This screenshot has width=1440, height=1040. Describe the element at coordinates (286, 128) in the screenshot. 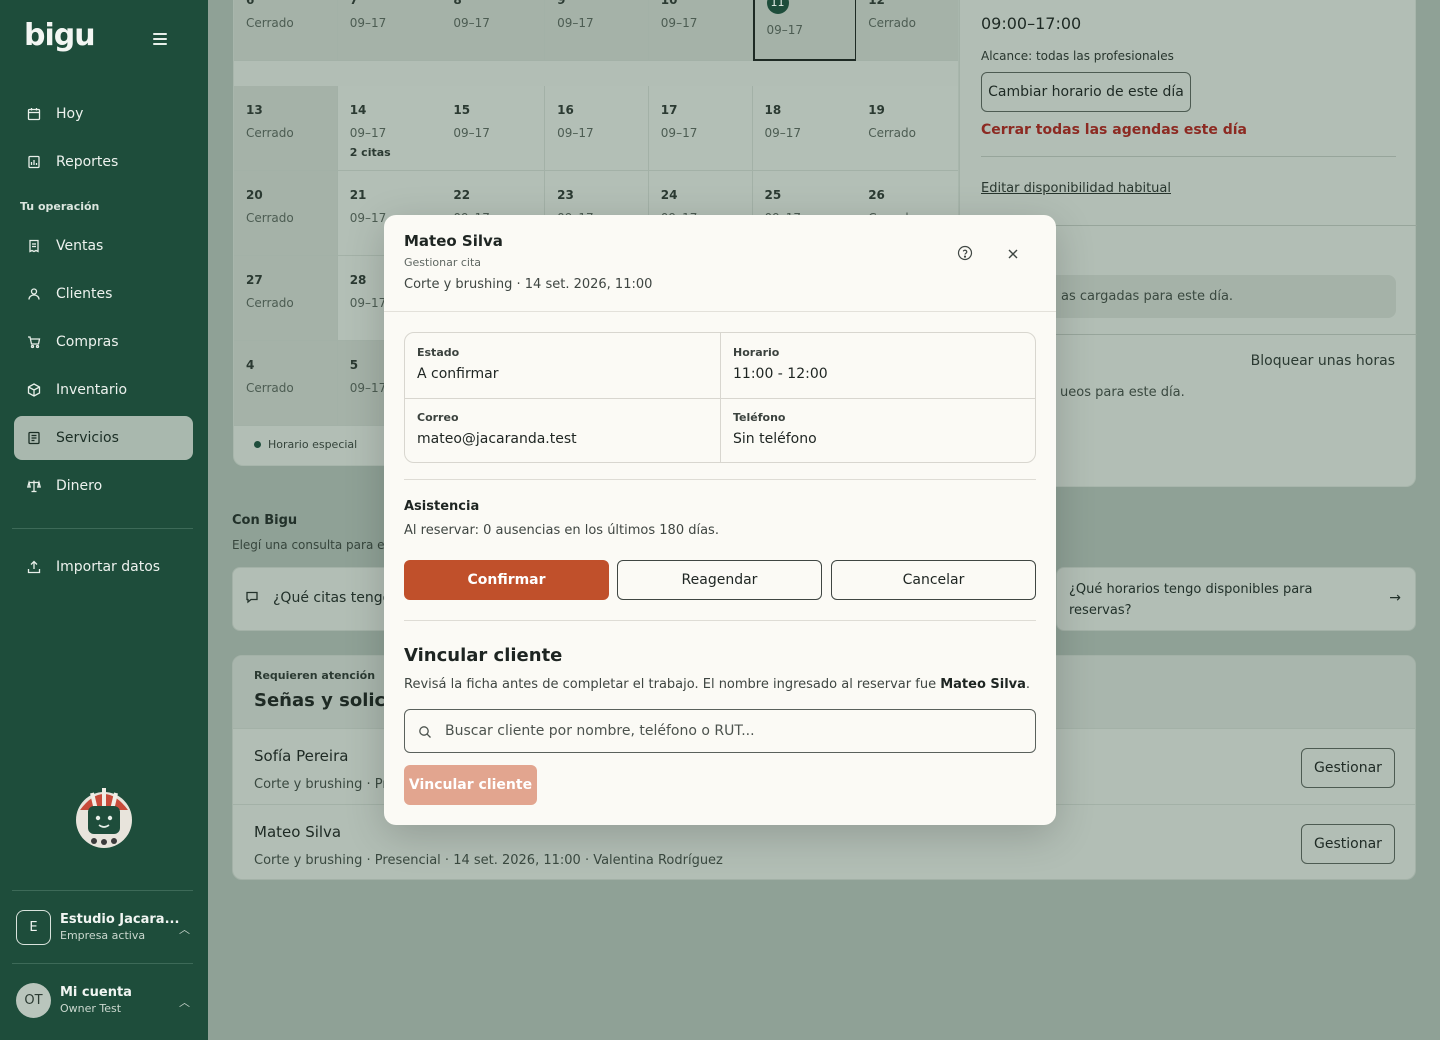

I see `calendar-day-cell: 13 Cerrado` at that location.